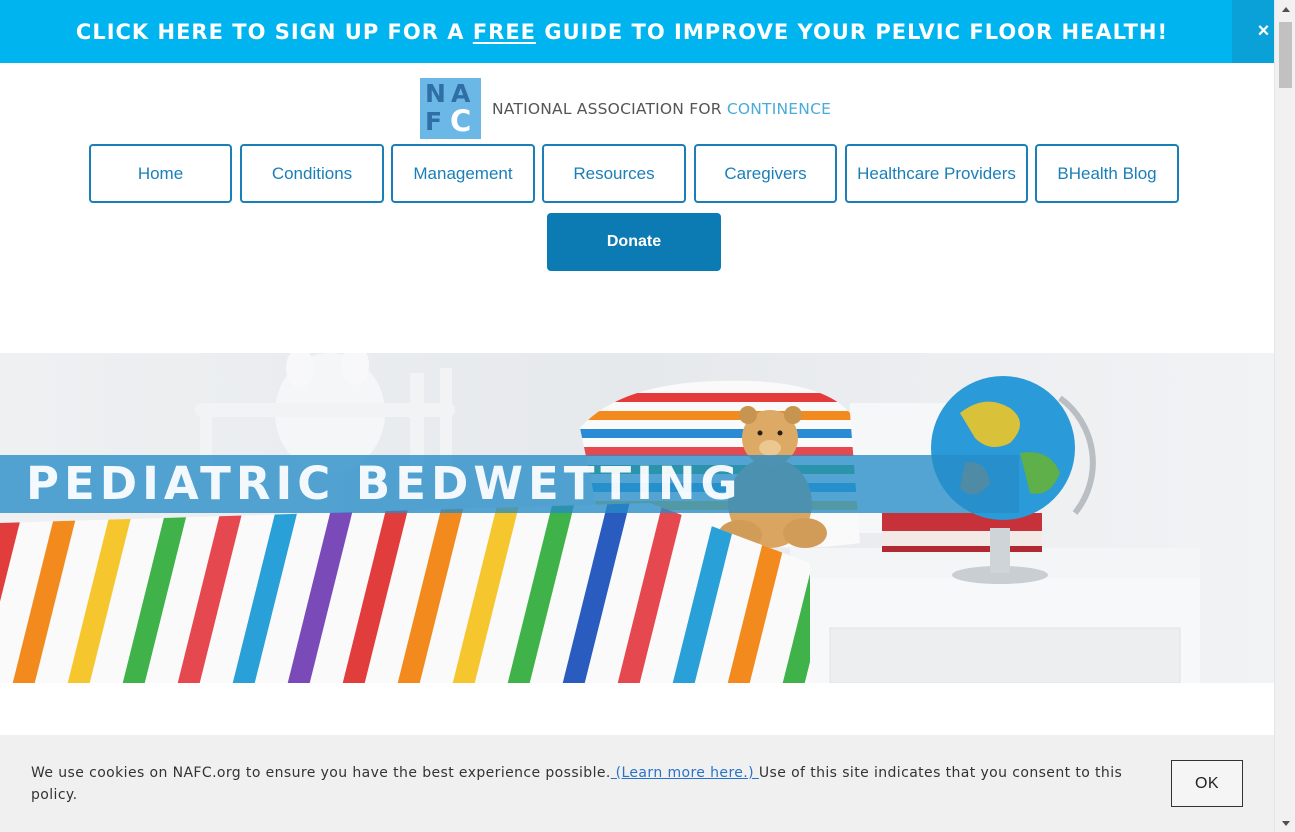 The image size is (1295, 832). I want to click on promo-text-free: FREE, so click(504, 31).